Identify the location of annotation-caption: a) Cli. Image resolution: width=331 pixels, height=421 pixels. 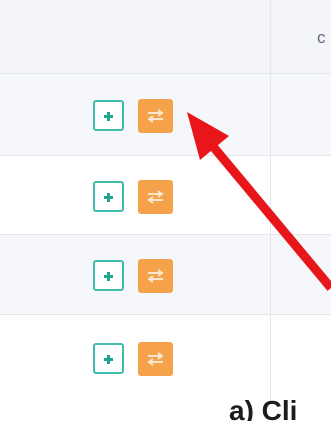
(263, 408).